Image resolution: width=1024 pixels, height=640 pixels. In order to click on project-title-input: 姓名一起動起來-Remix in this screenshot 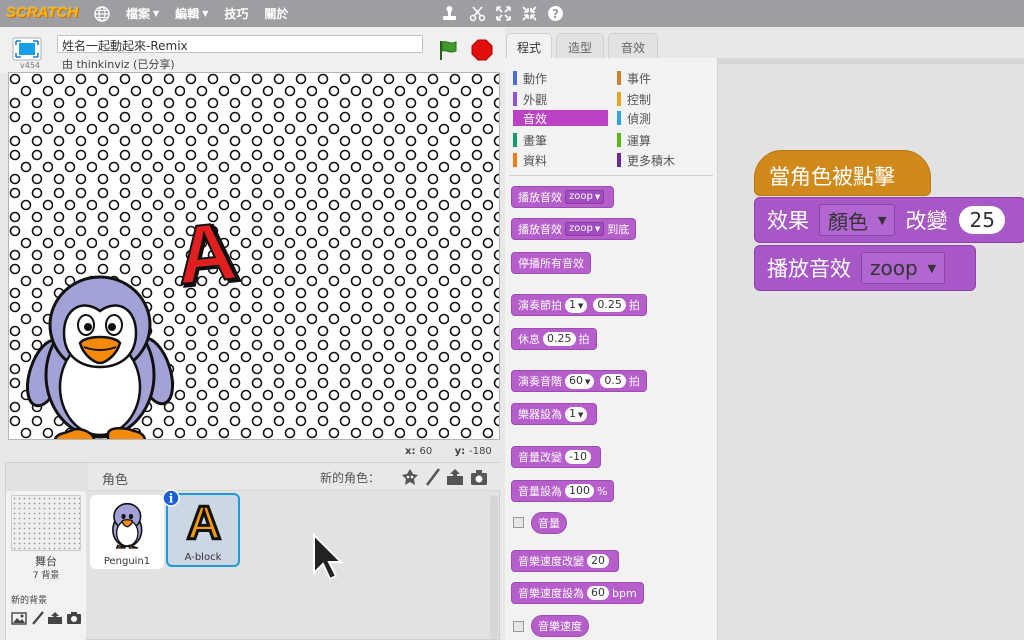, I will do `click(240, 44)`.